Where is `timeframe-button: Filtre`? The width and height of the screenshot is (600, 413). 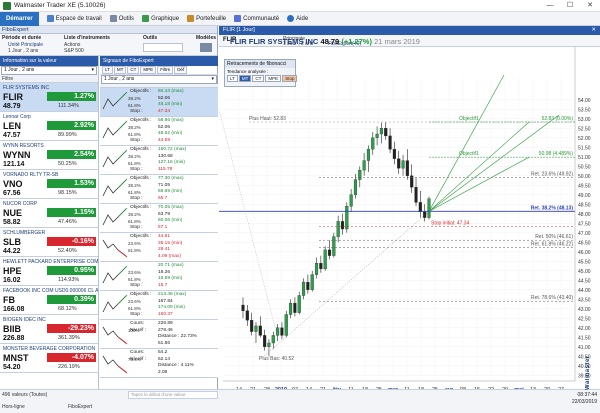
timeframe-button: Filtre is located at coordinates (165, 70).